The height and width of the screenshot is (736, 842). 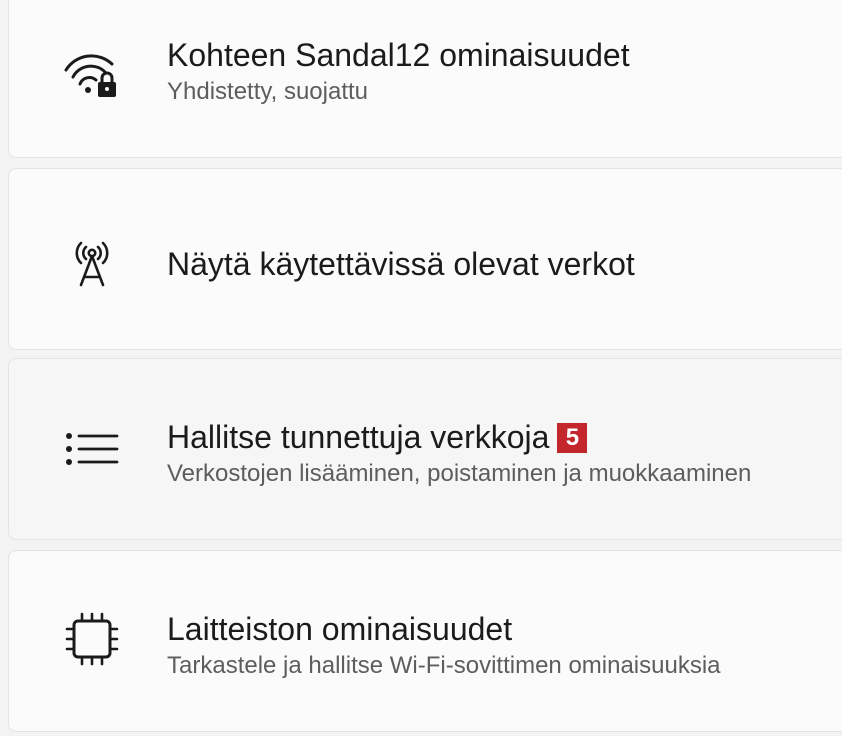 I want to click on list-icon, so click(x=92, y=449).